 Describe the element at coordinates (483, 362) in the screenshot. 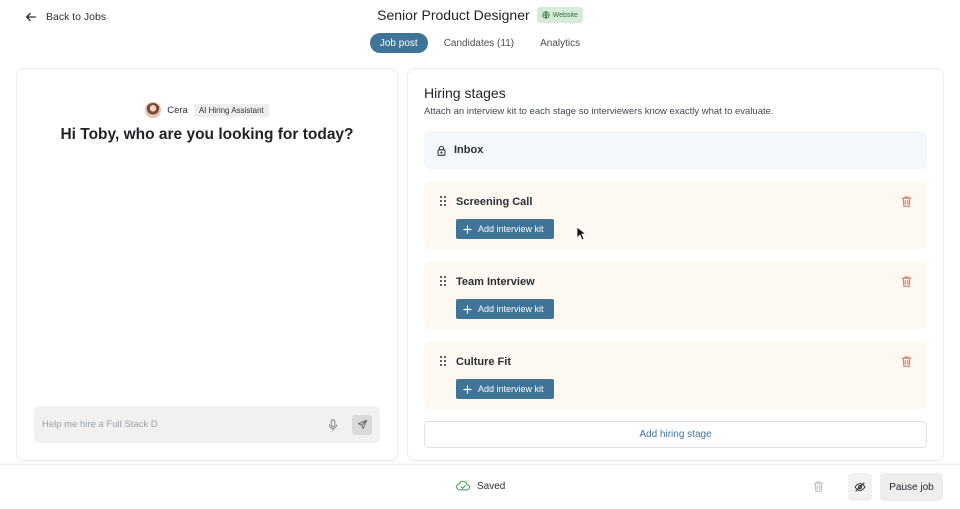

I see `stage-name: Culture Fit` at that location.